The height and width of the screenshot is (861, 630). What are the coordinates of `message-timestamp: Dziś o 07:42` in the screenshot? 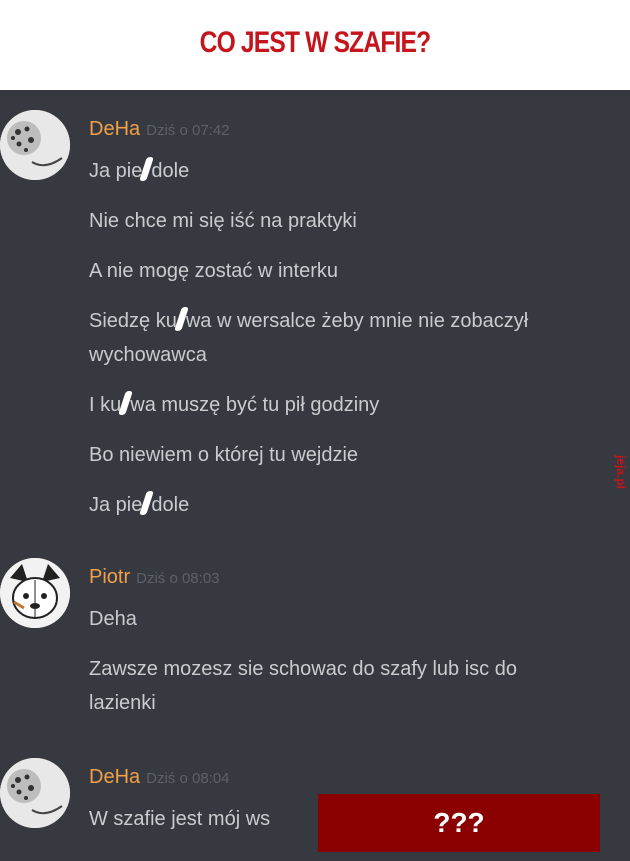 It's located at (188, 130).